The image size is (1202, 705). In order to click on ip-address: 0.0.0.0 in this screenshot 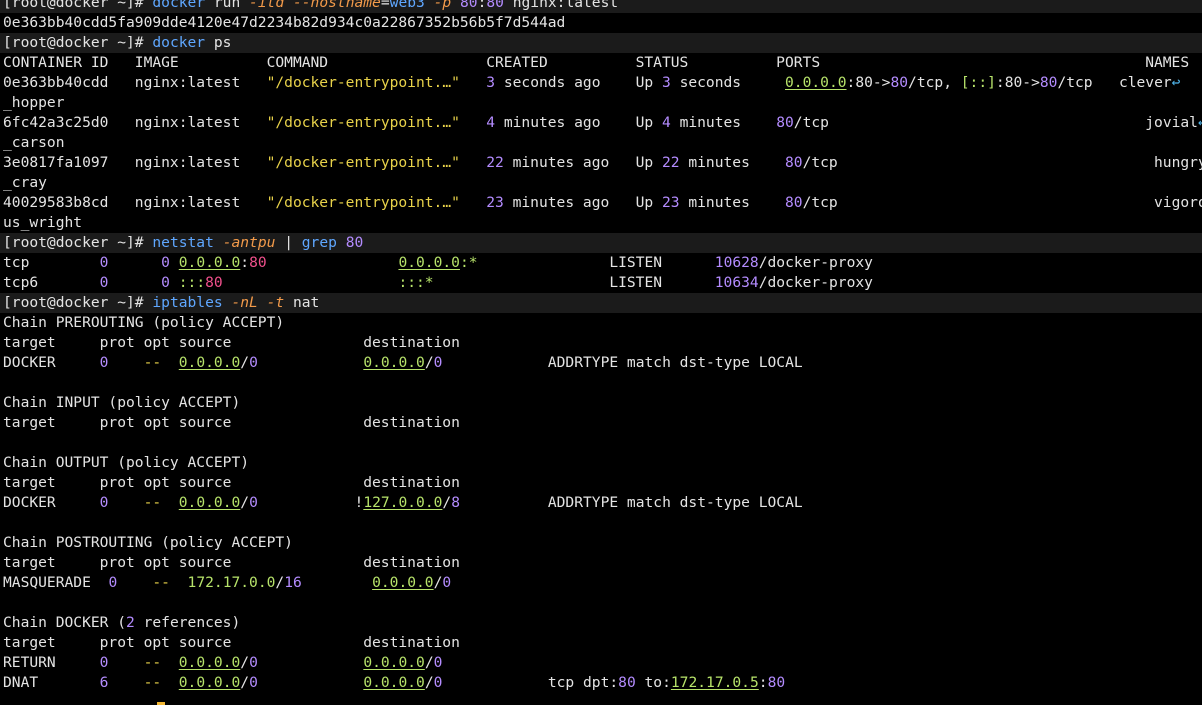, I will do `click(394, 662)`.